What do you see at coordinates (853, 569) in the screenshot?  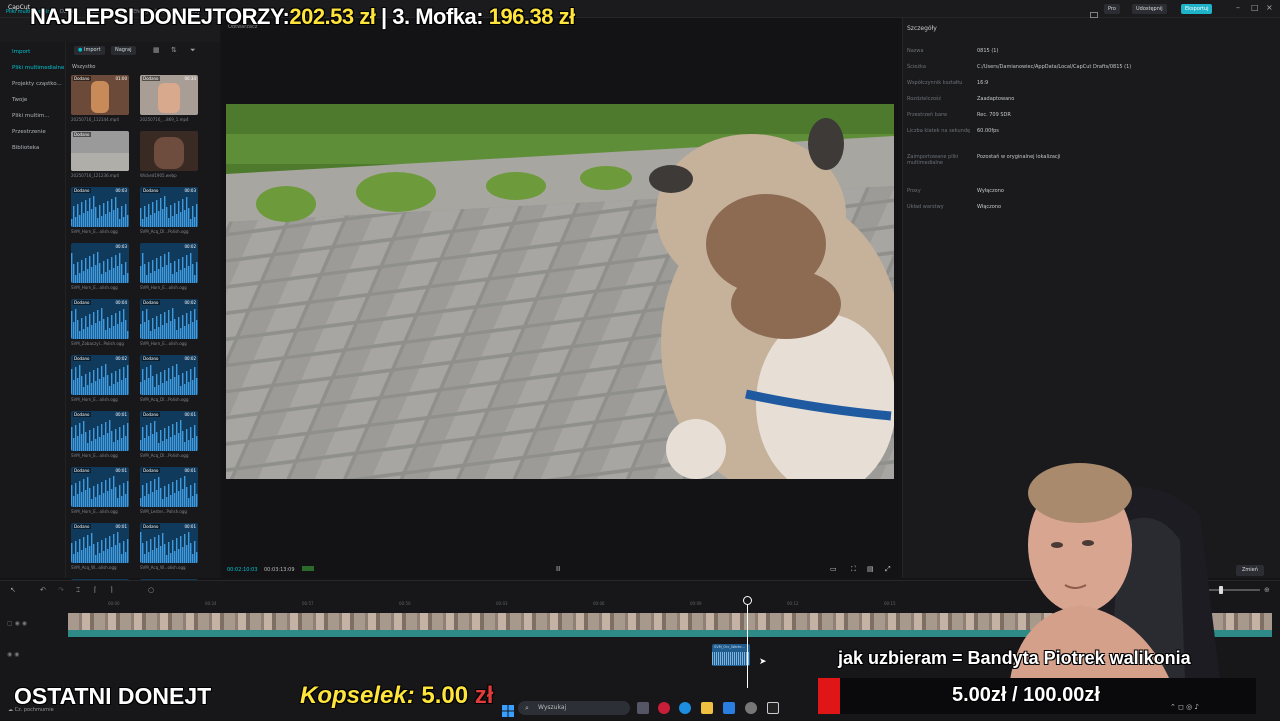 I see `snapshot-icon: ⛶` at bounding box center [853, 569].